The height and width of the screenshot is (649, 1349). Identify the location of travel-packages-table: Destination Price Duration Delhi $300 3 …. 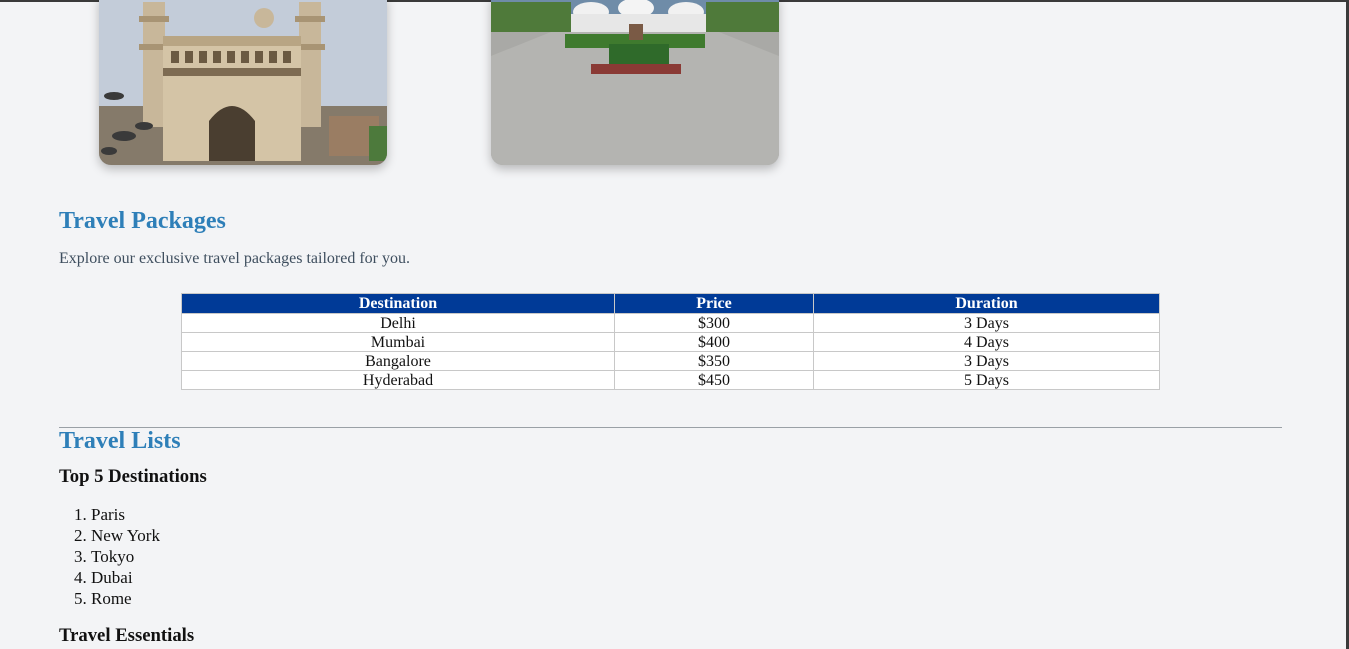
(670, 341).